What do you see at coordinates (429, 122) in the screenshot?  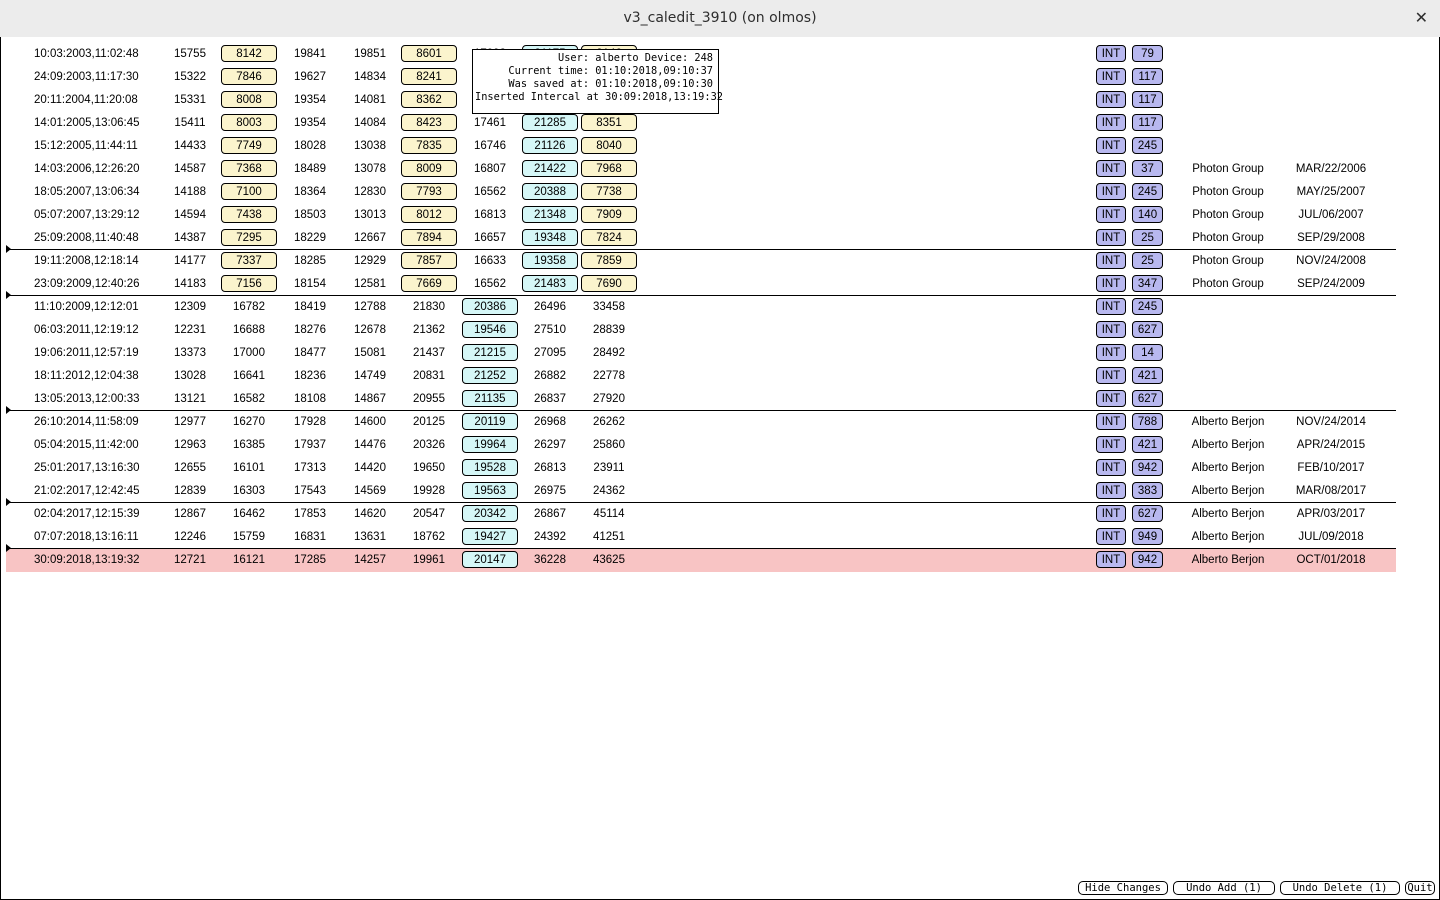 I see `value-field: 8423` at bounding box center [429, 122].